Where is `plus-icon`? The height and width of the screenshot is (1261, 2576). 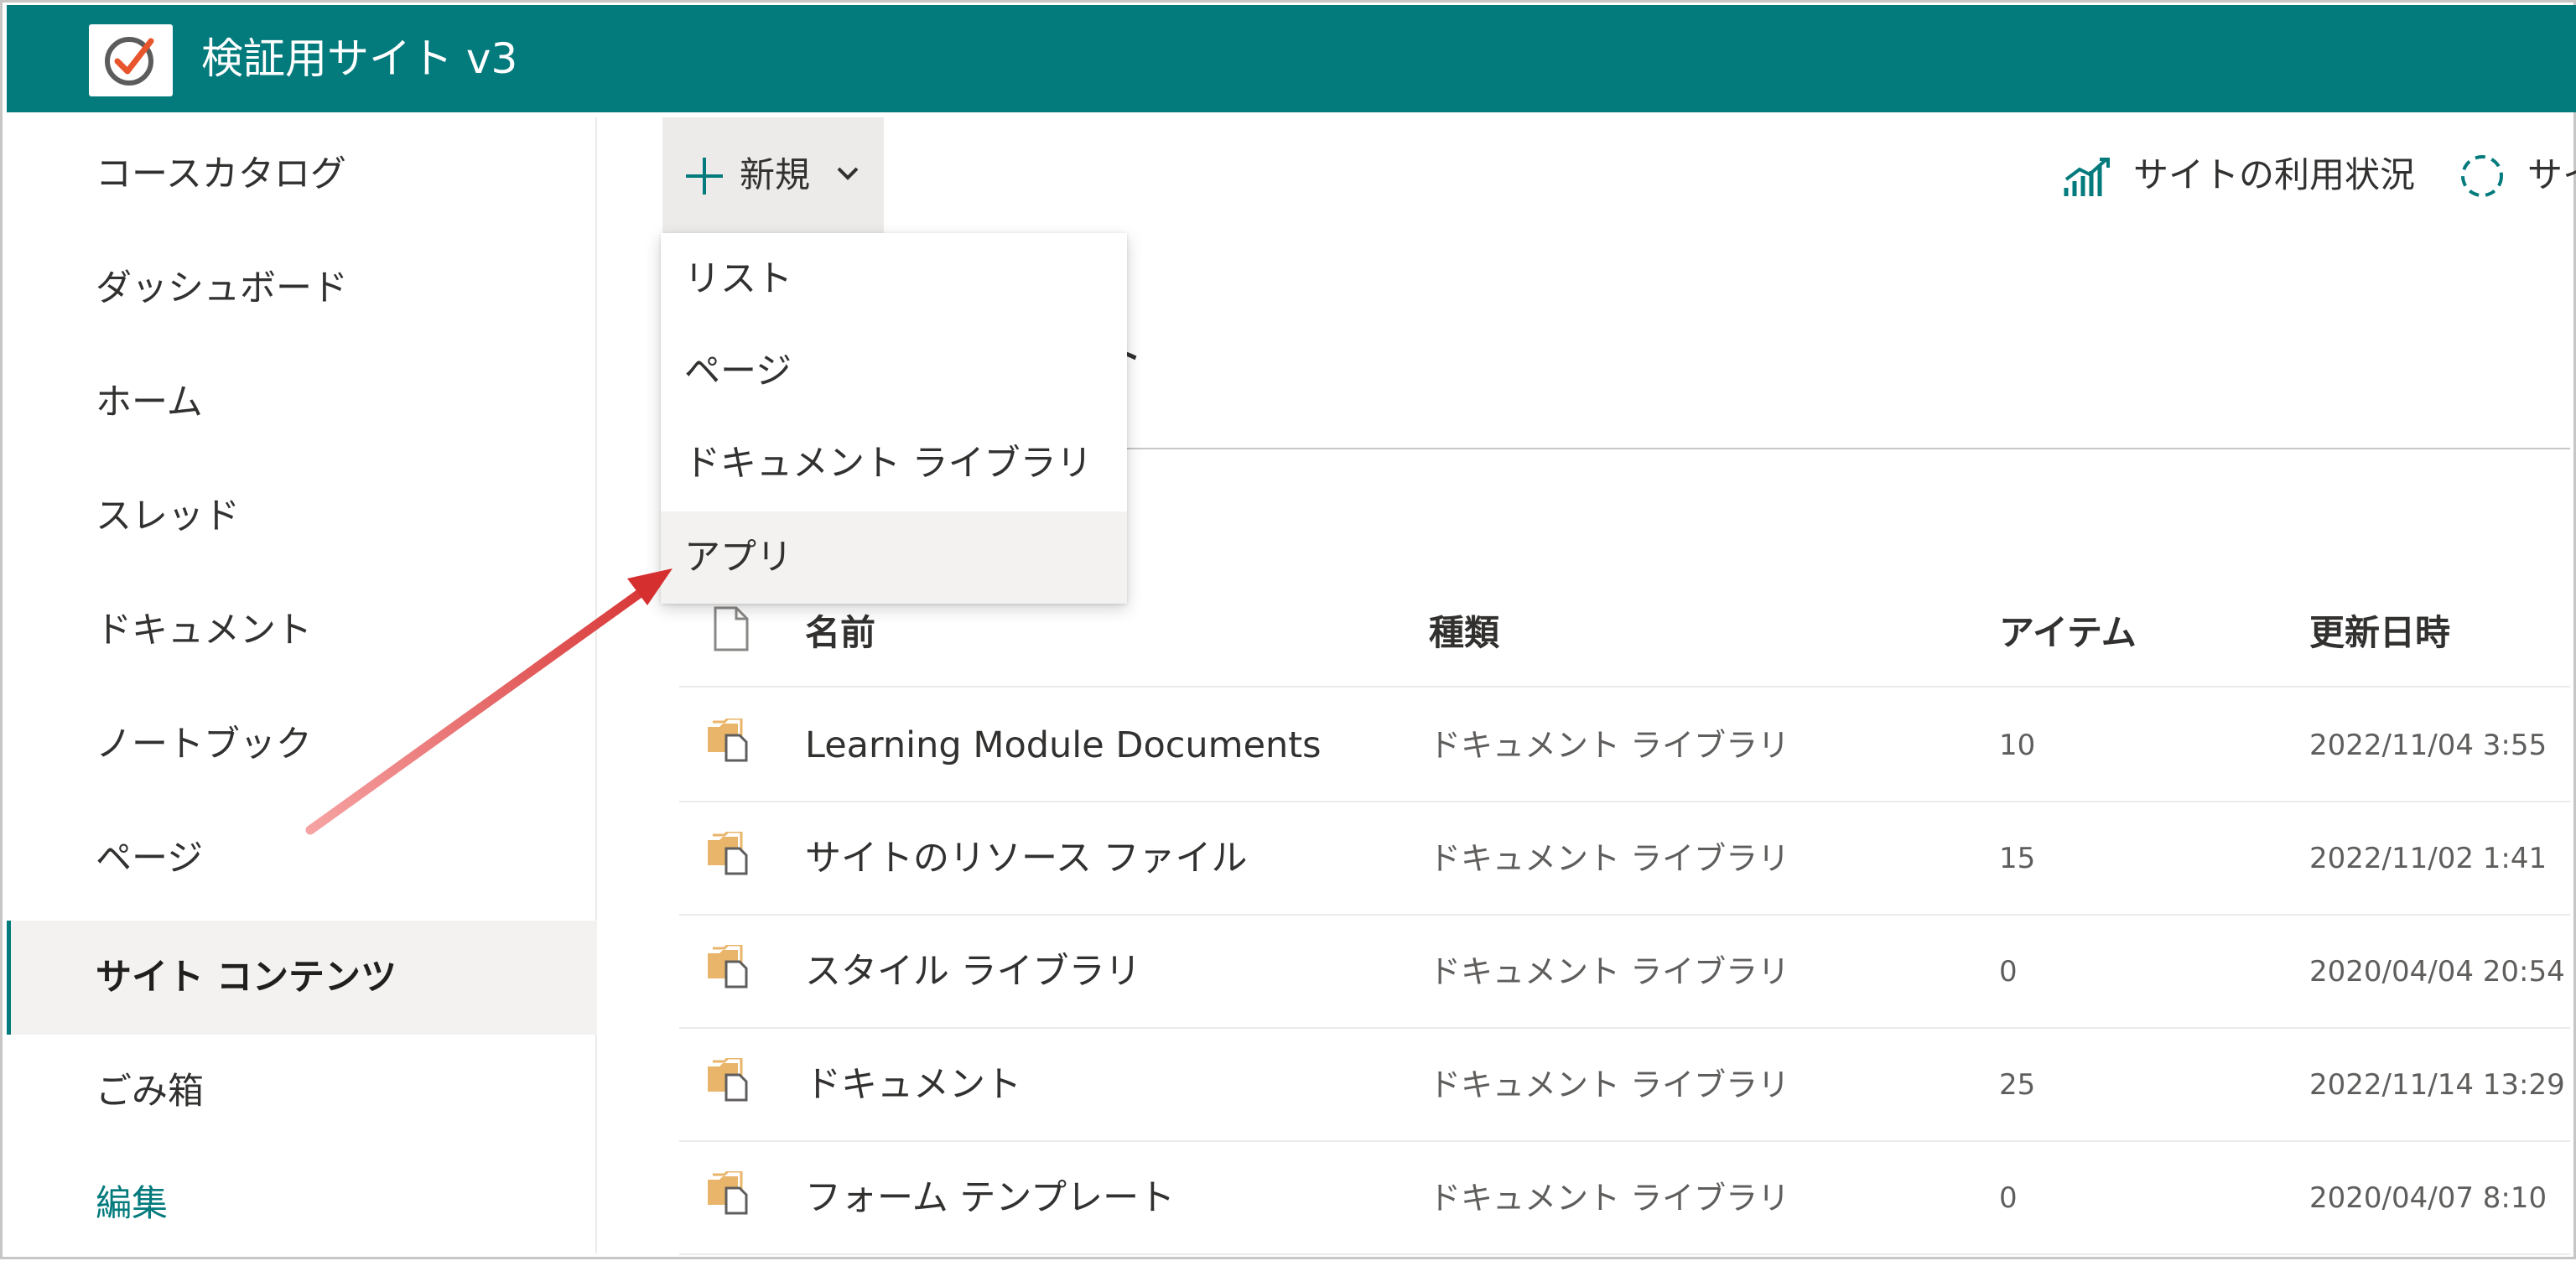
plus-icon is located at coordinates (704, 176).